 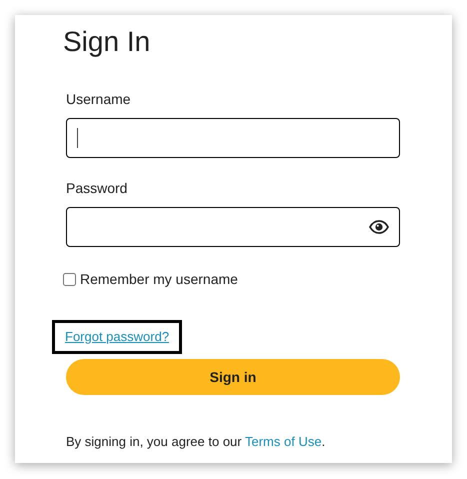 What do you see at coordinates (233, 138) in the screenshot?
I see `username-field` at bounding box center [233, 138].